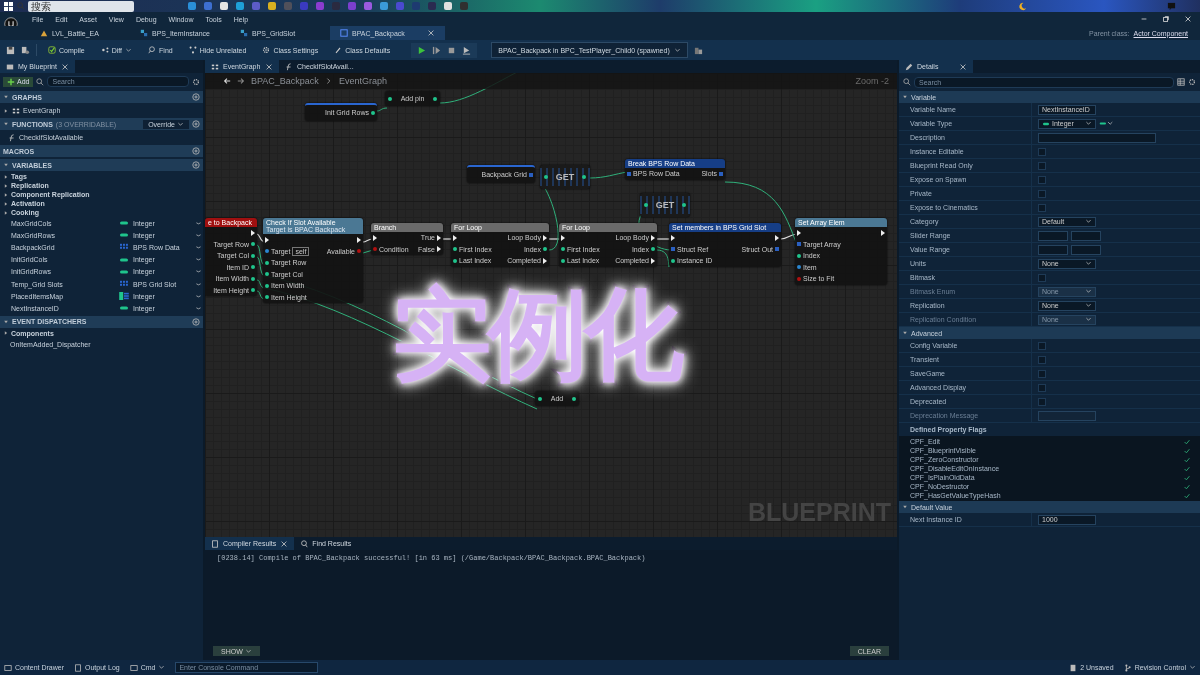 This screenshot has width=1200, height=675. I want to click on stop-icon, so click(452, 50).